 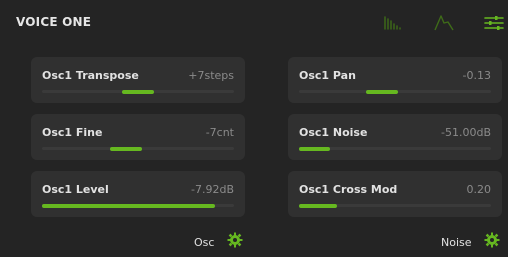 I want to click on param-osc1-cross-mod: Osc1 Cross Mod 0.20, so click(x=395, y=194).